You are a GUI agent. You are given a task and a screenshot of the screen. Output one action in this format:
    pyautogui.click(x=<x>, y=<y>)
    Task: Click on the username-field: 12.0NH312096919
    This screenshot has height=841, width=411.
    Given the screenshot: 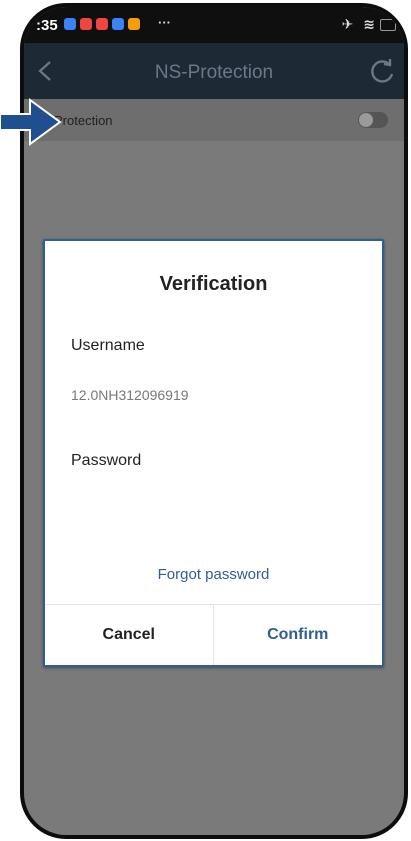 What is the action you would take?
    pyautogui.click(x=130, y=395)
    